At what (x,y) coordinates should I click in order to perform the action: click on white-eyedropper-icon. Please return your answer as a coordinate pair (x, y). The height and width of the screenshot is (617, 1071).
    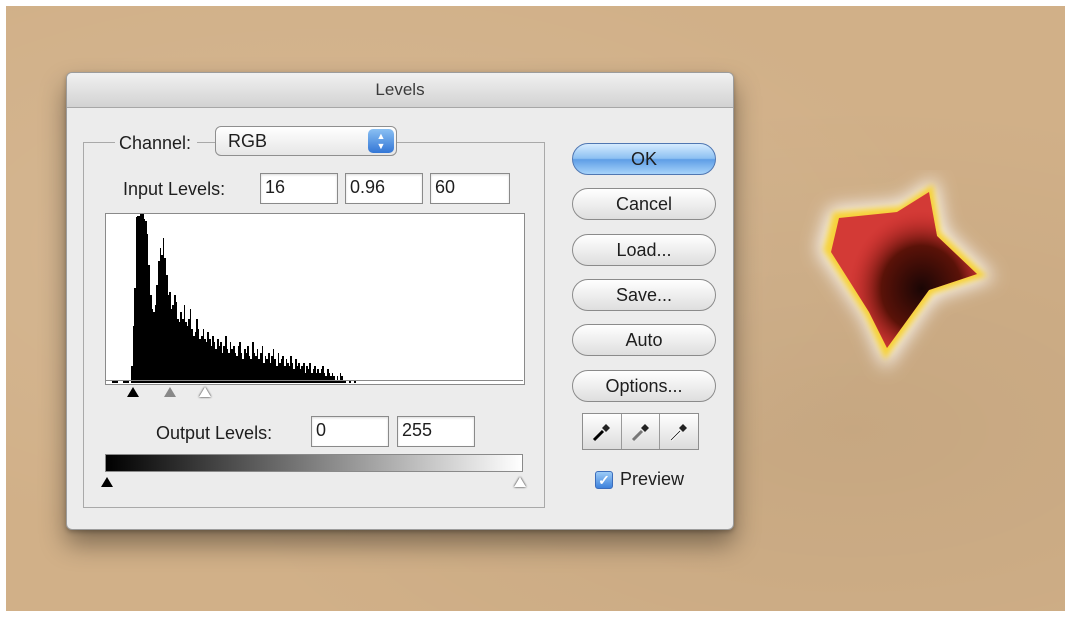
    Looking at the image, I should click on (679, 431).